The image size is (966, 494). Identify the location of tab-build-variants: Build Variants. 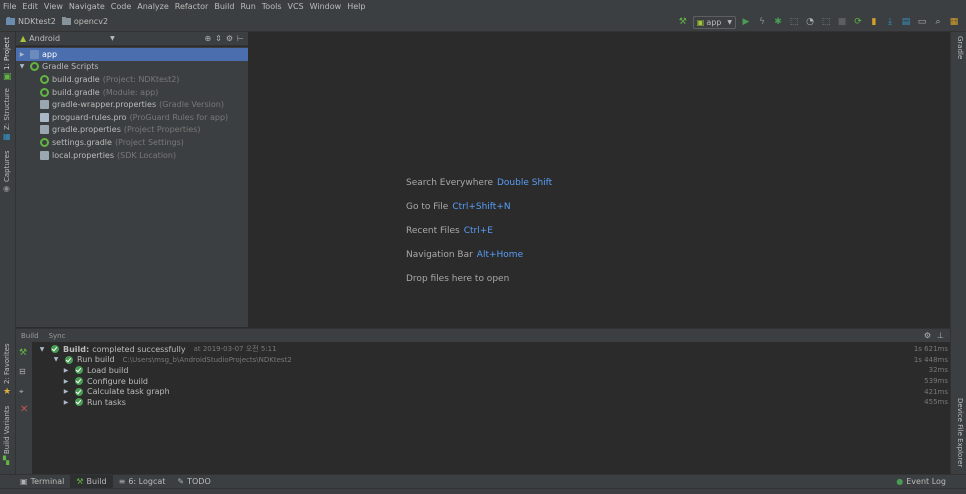
(7, 430).